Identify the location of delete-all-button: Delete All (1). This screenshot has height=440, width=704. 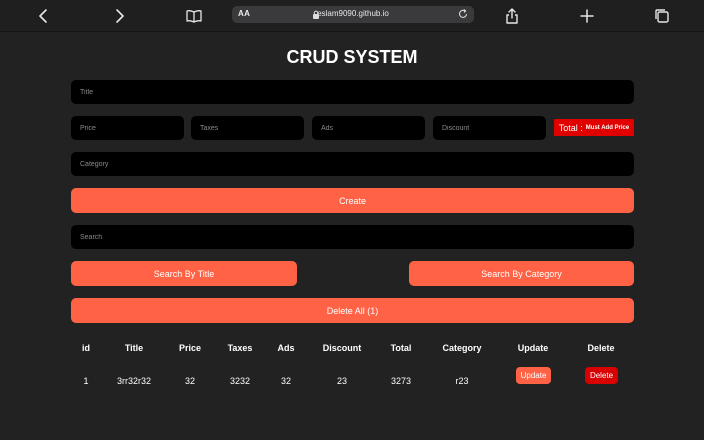
(352, 310).